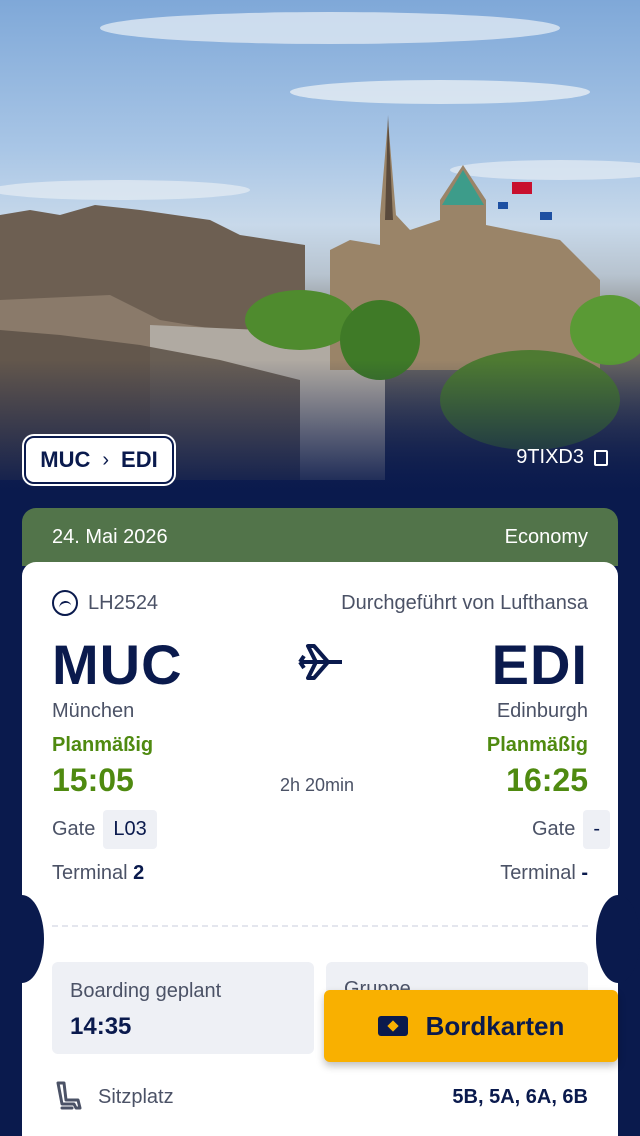  I want to click on boarding-time-card: Boarding geplant 14:35, so click(183, 1008).